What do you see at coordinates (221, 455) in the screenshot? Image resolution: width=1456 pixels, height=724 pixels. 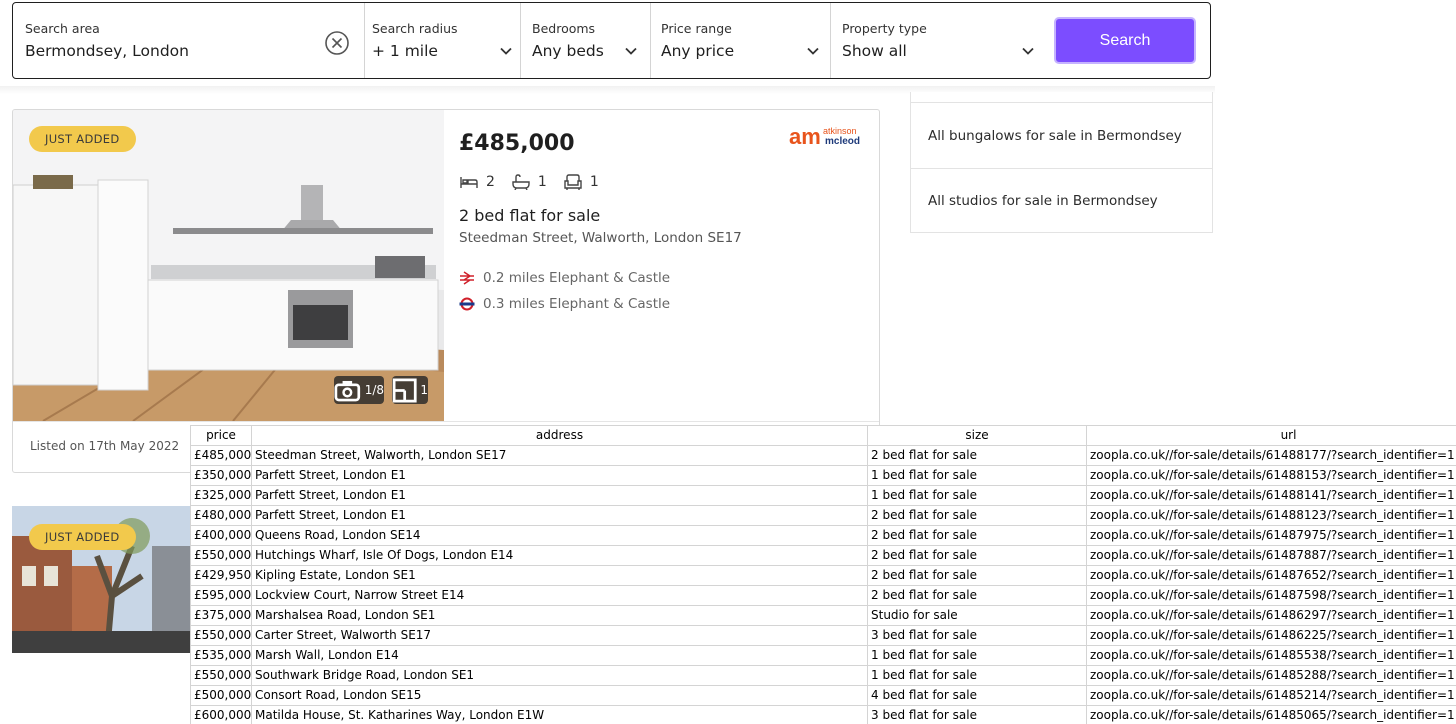 I see `cell-price: £485,000` at bounding box center [221, 455].